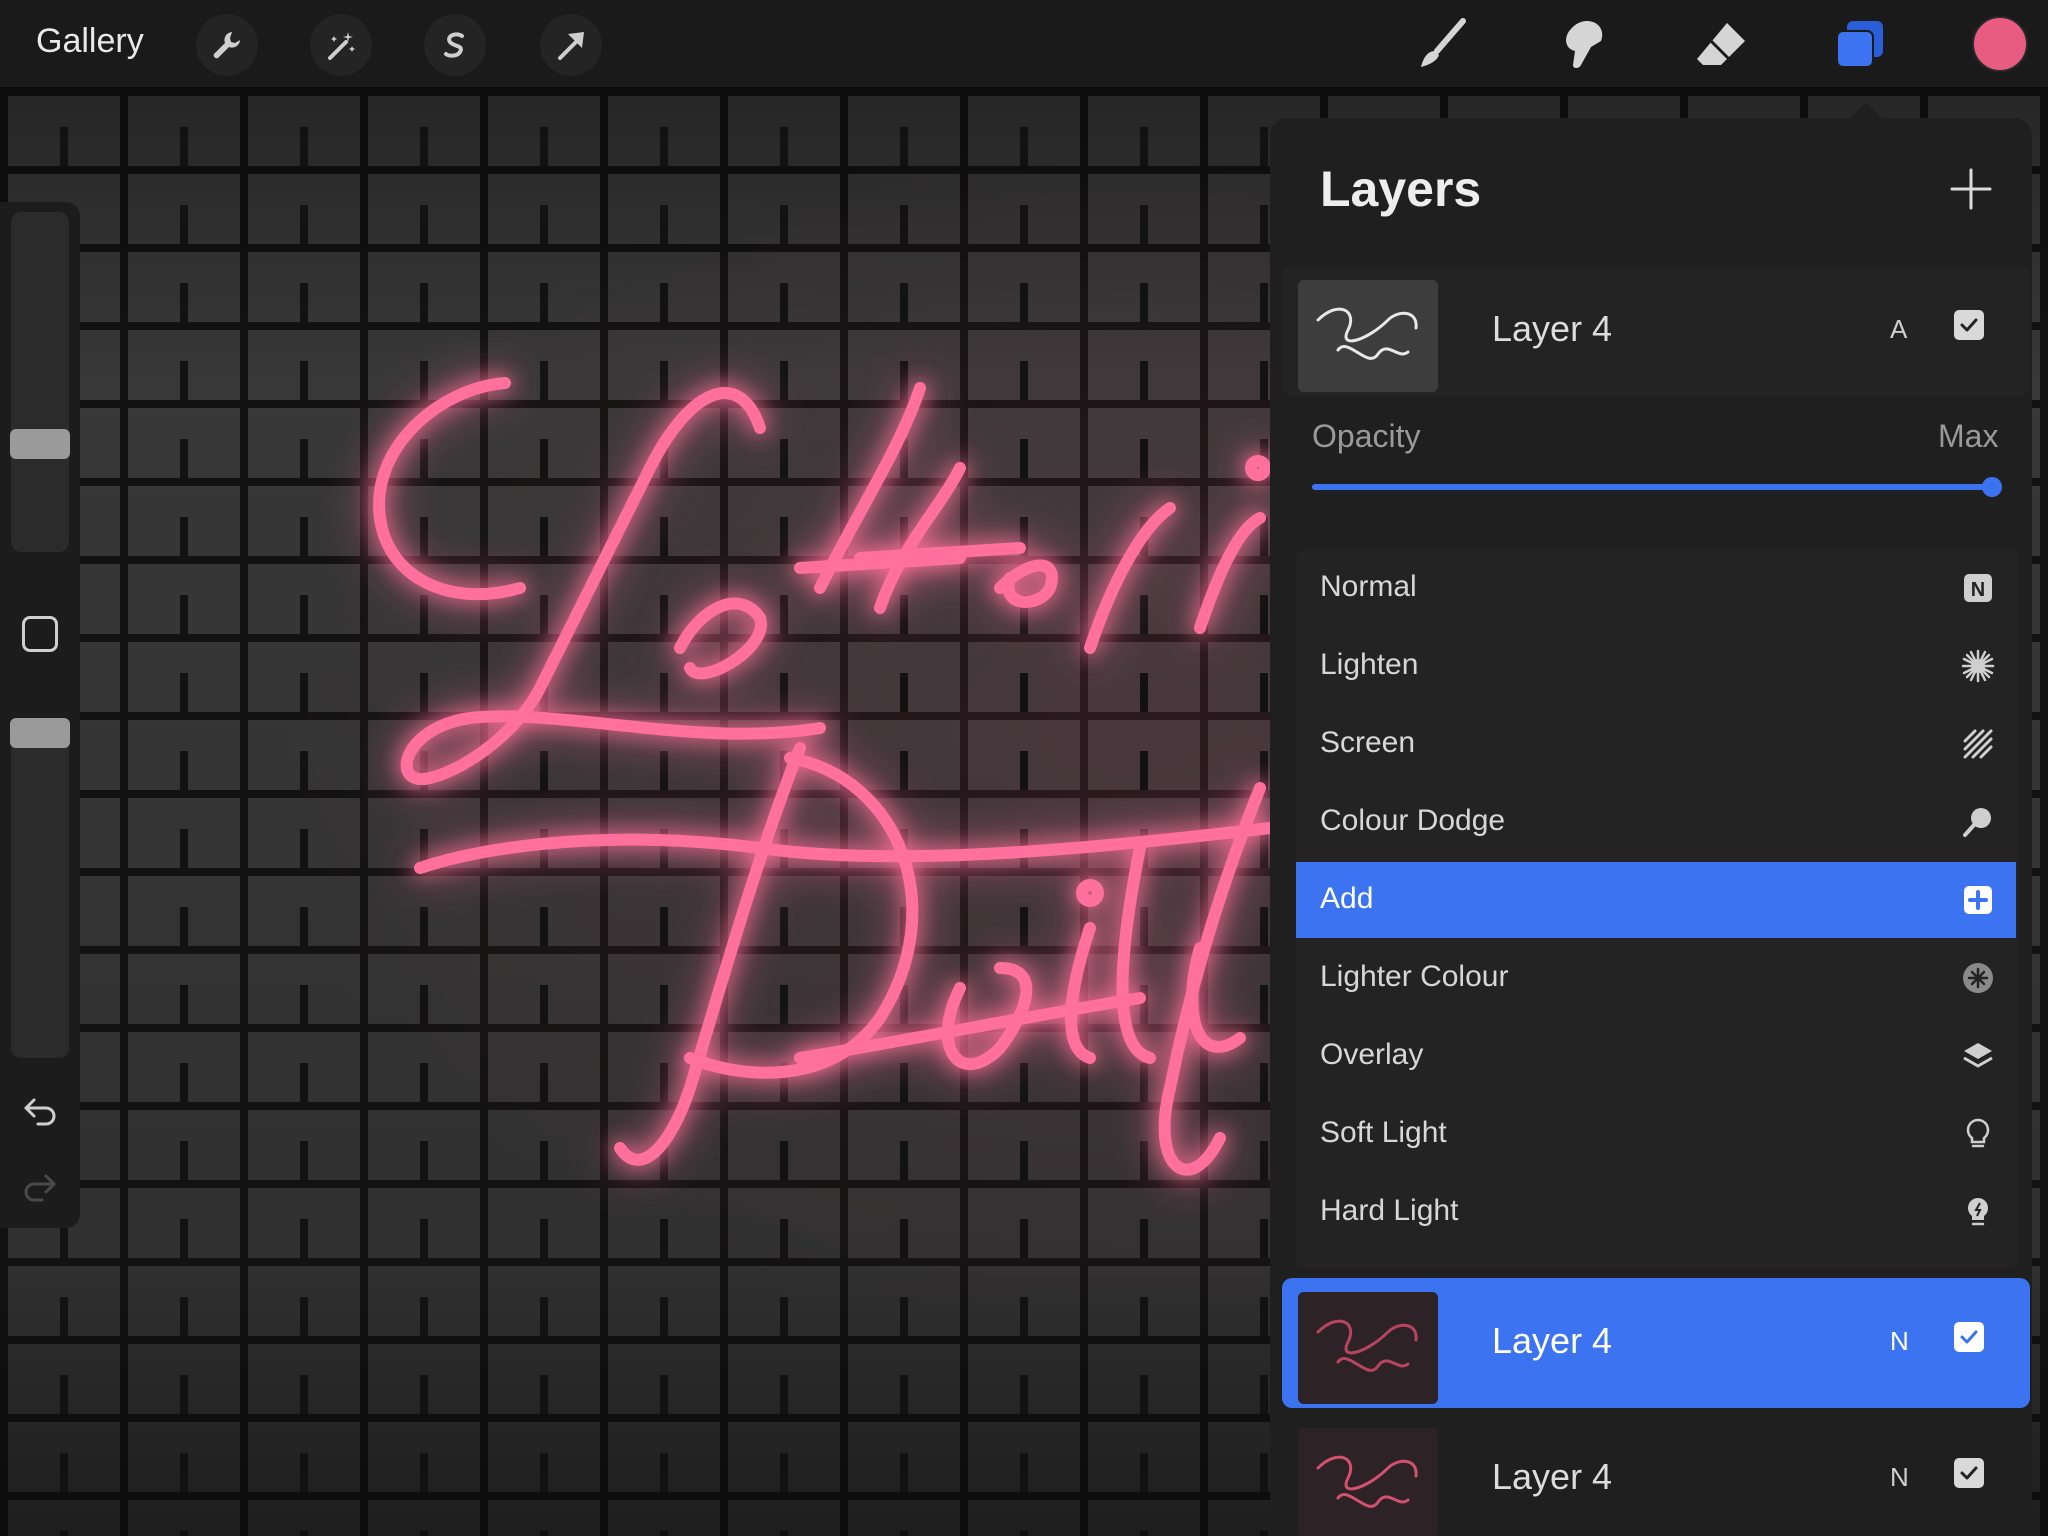  Describe the element at coordinates (1656, 1134) in the screenshot. I see `blend-mode-item-soft-light: Soft Light` at that location.